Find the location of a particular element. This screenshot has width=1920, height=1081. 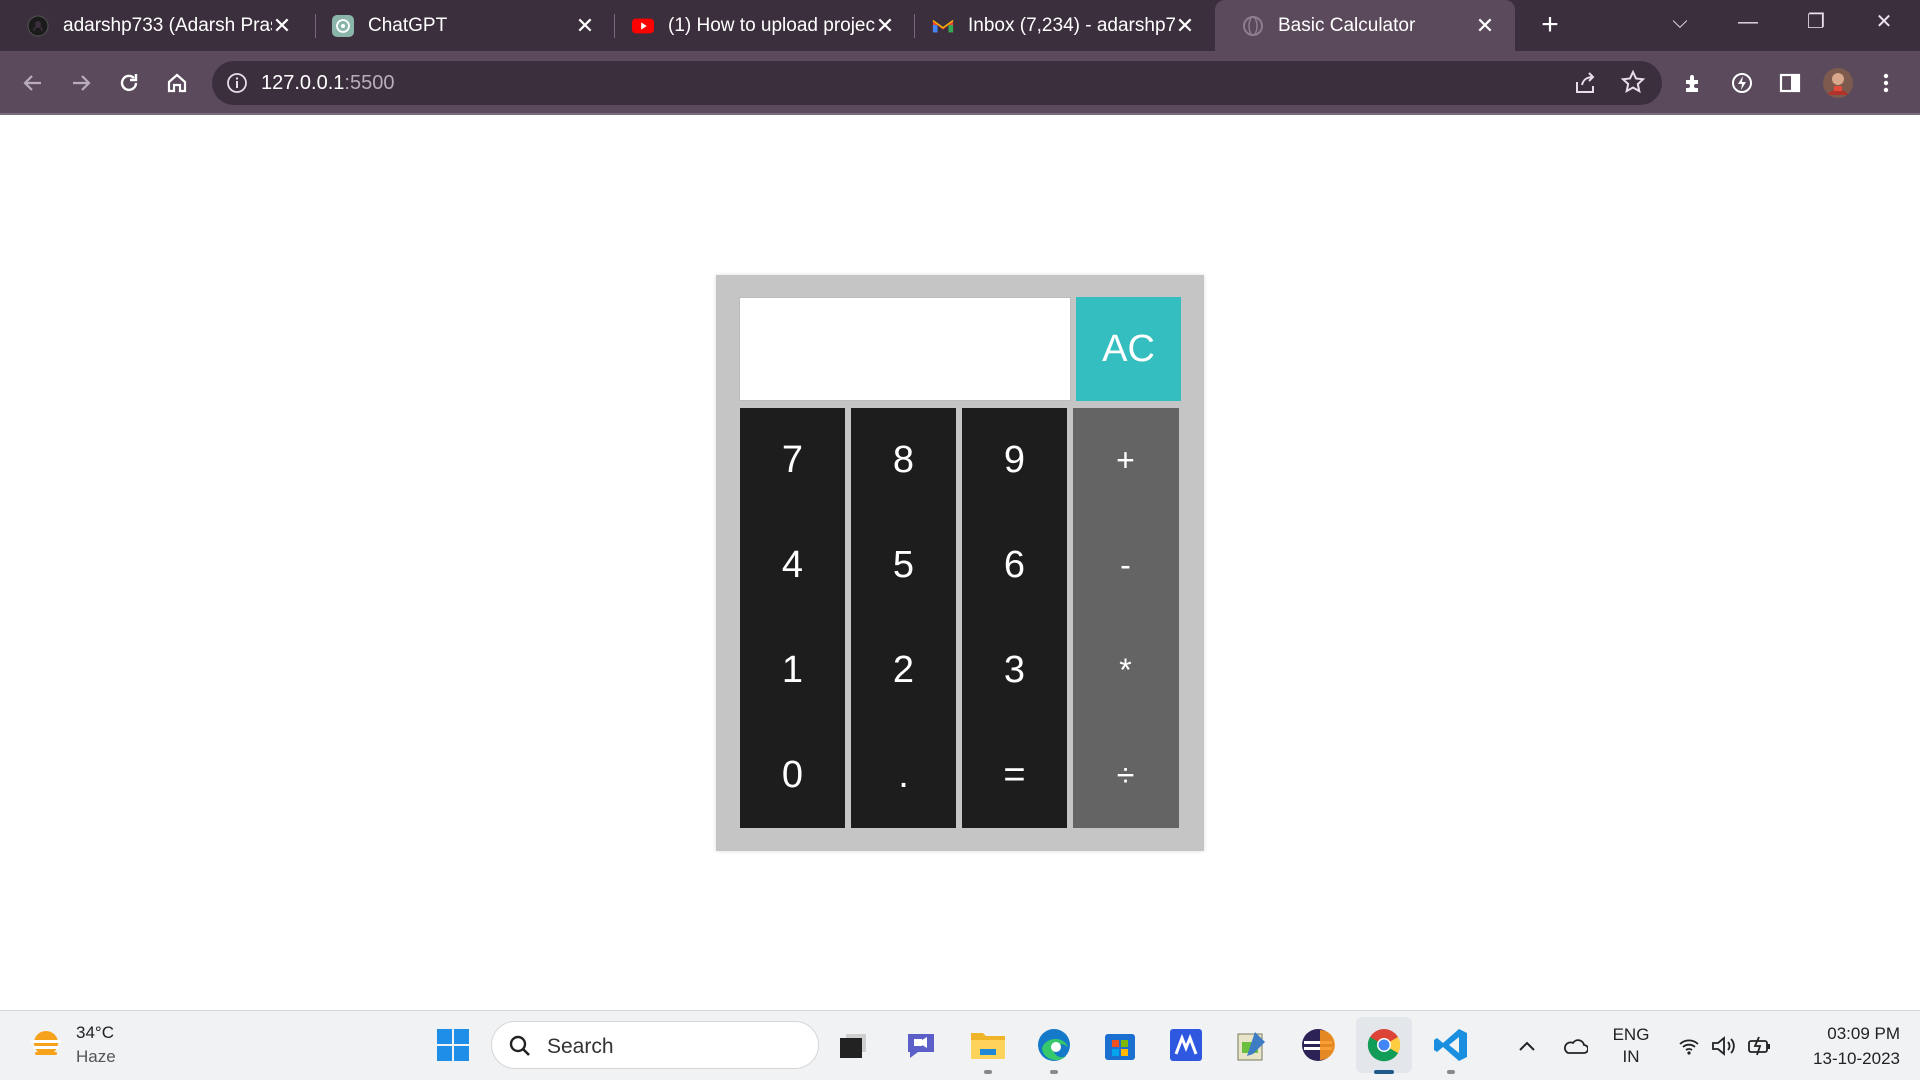

youtube-icon is located at coordinates (643, 26).